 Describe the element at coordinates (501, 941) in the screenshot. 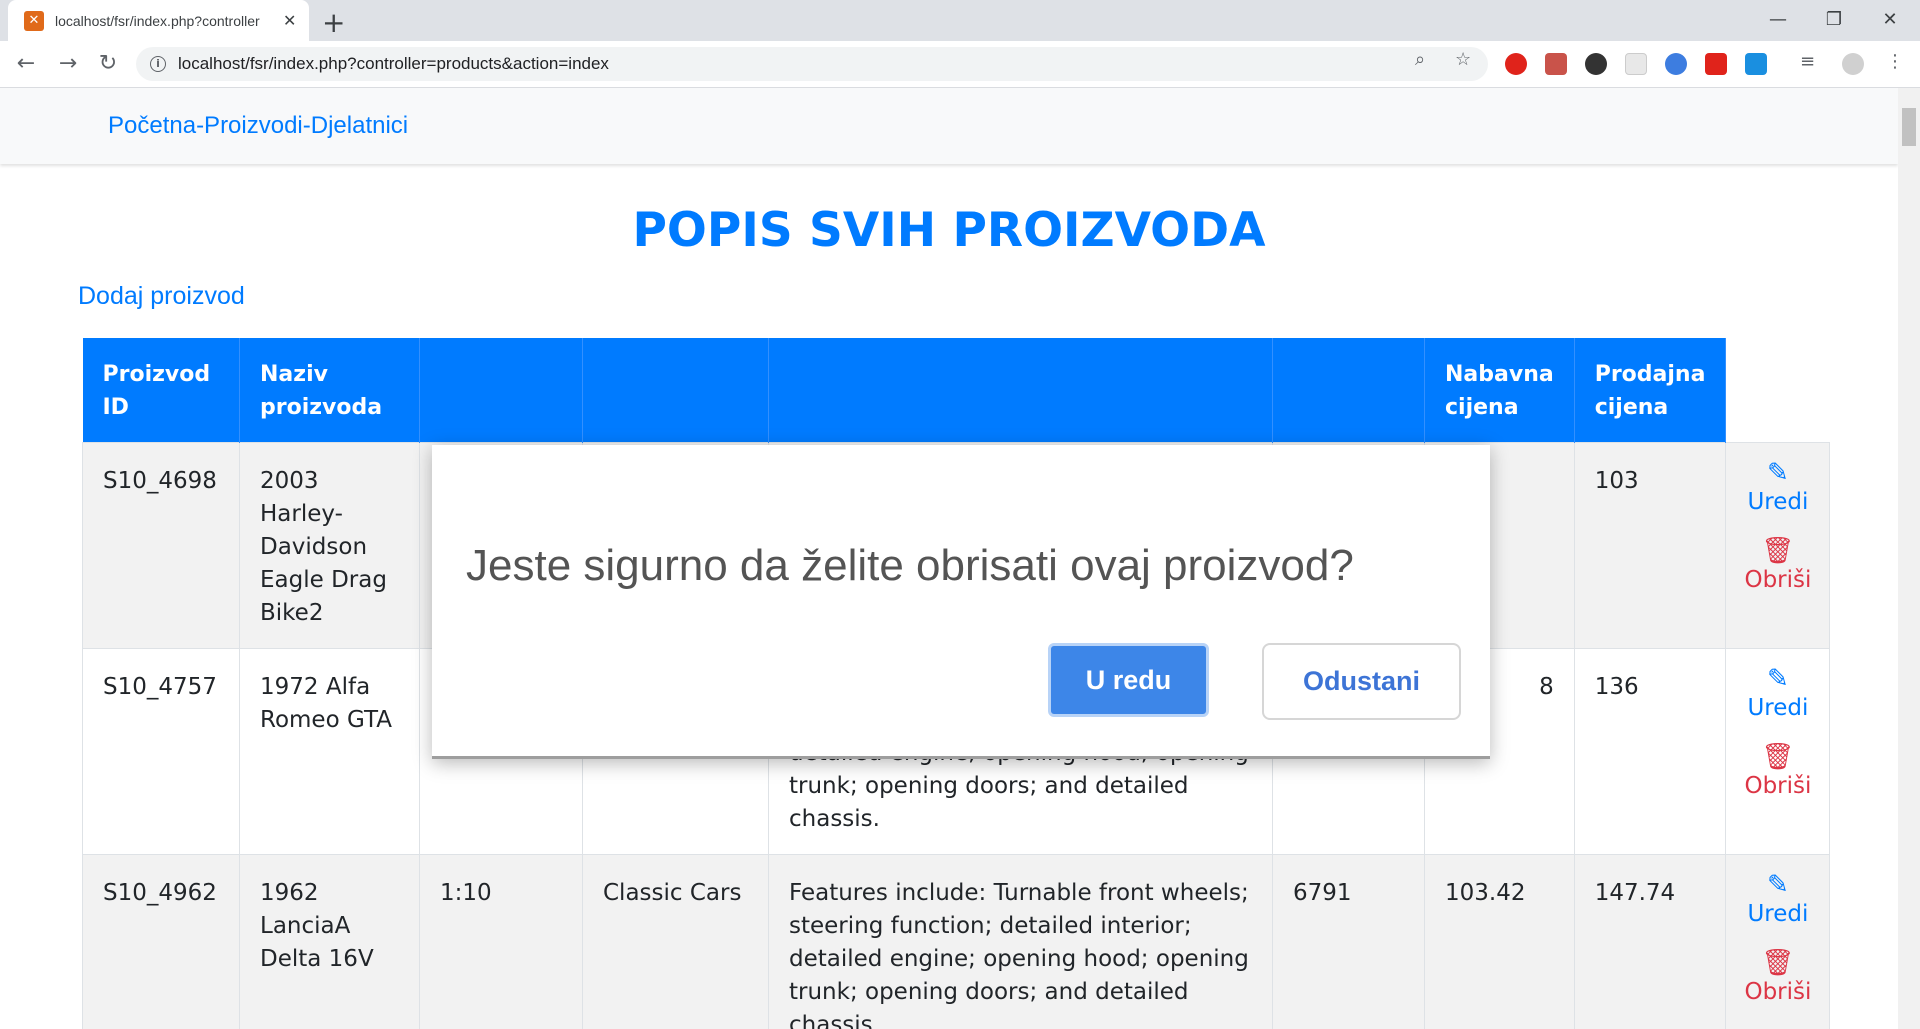

I see `cell-scale: 1:10` at that location.